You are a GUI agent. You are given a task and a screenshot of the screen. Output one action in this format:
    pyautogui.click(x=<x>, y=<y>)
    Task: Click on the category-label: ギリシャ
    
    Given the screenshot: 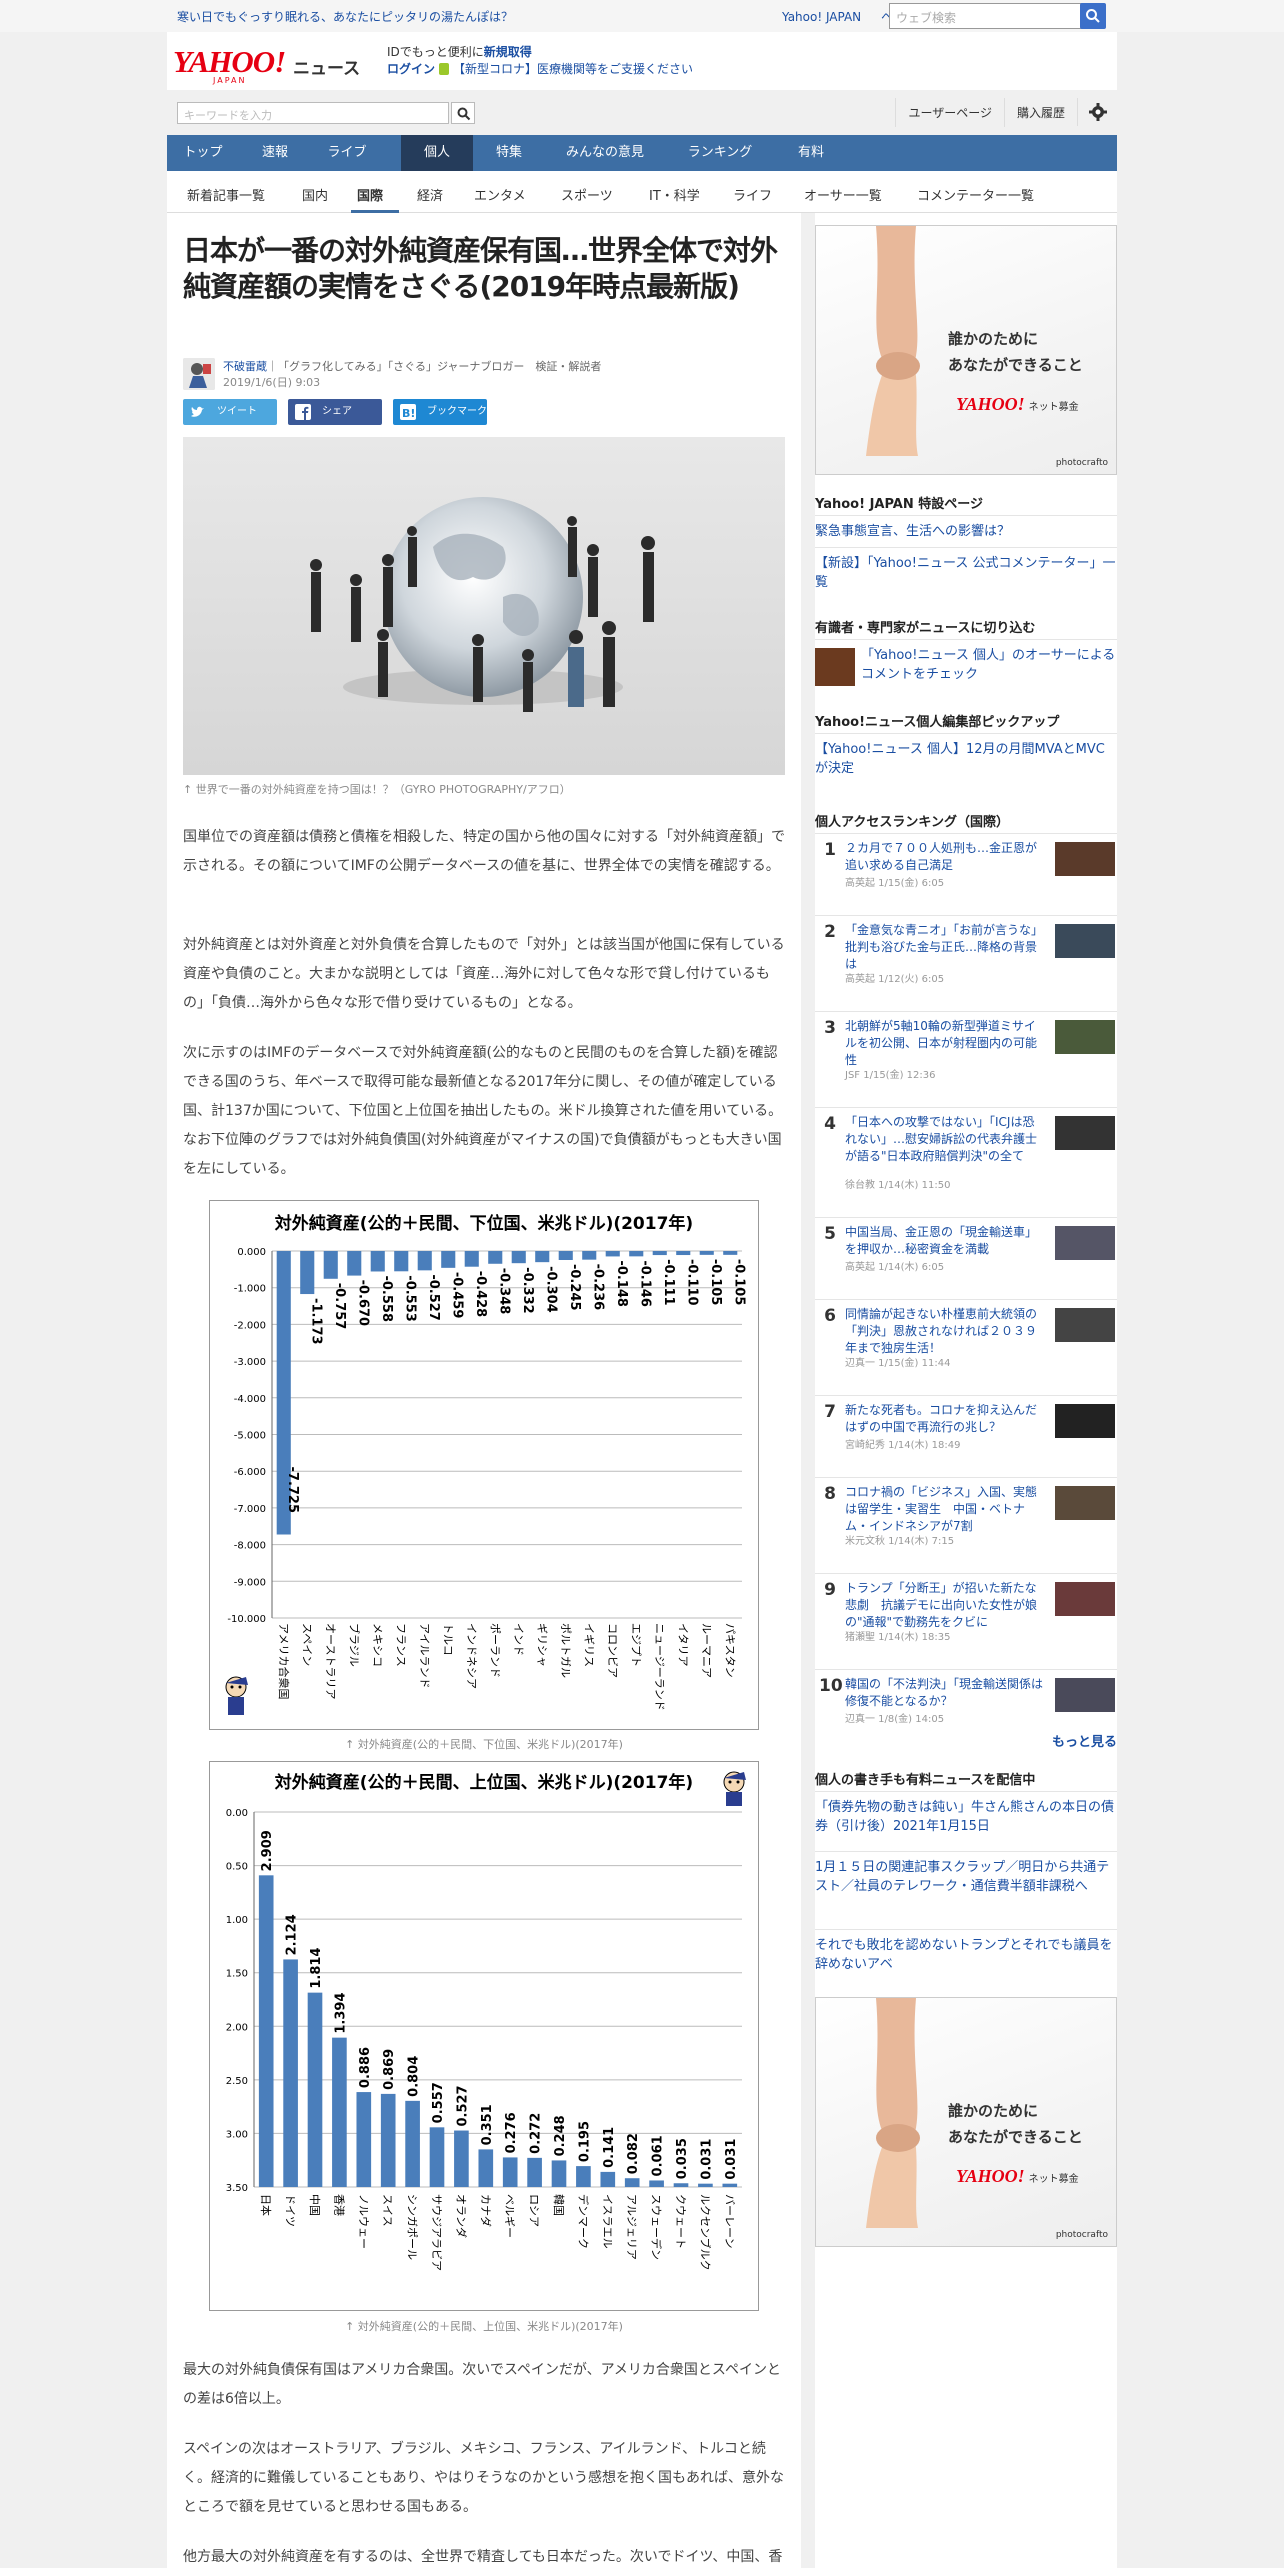 What is the action you would take?
    pyautogui.click(x=541, y=1645)
    